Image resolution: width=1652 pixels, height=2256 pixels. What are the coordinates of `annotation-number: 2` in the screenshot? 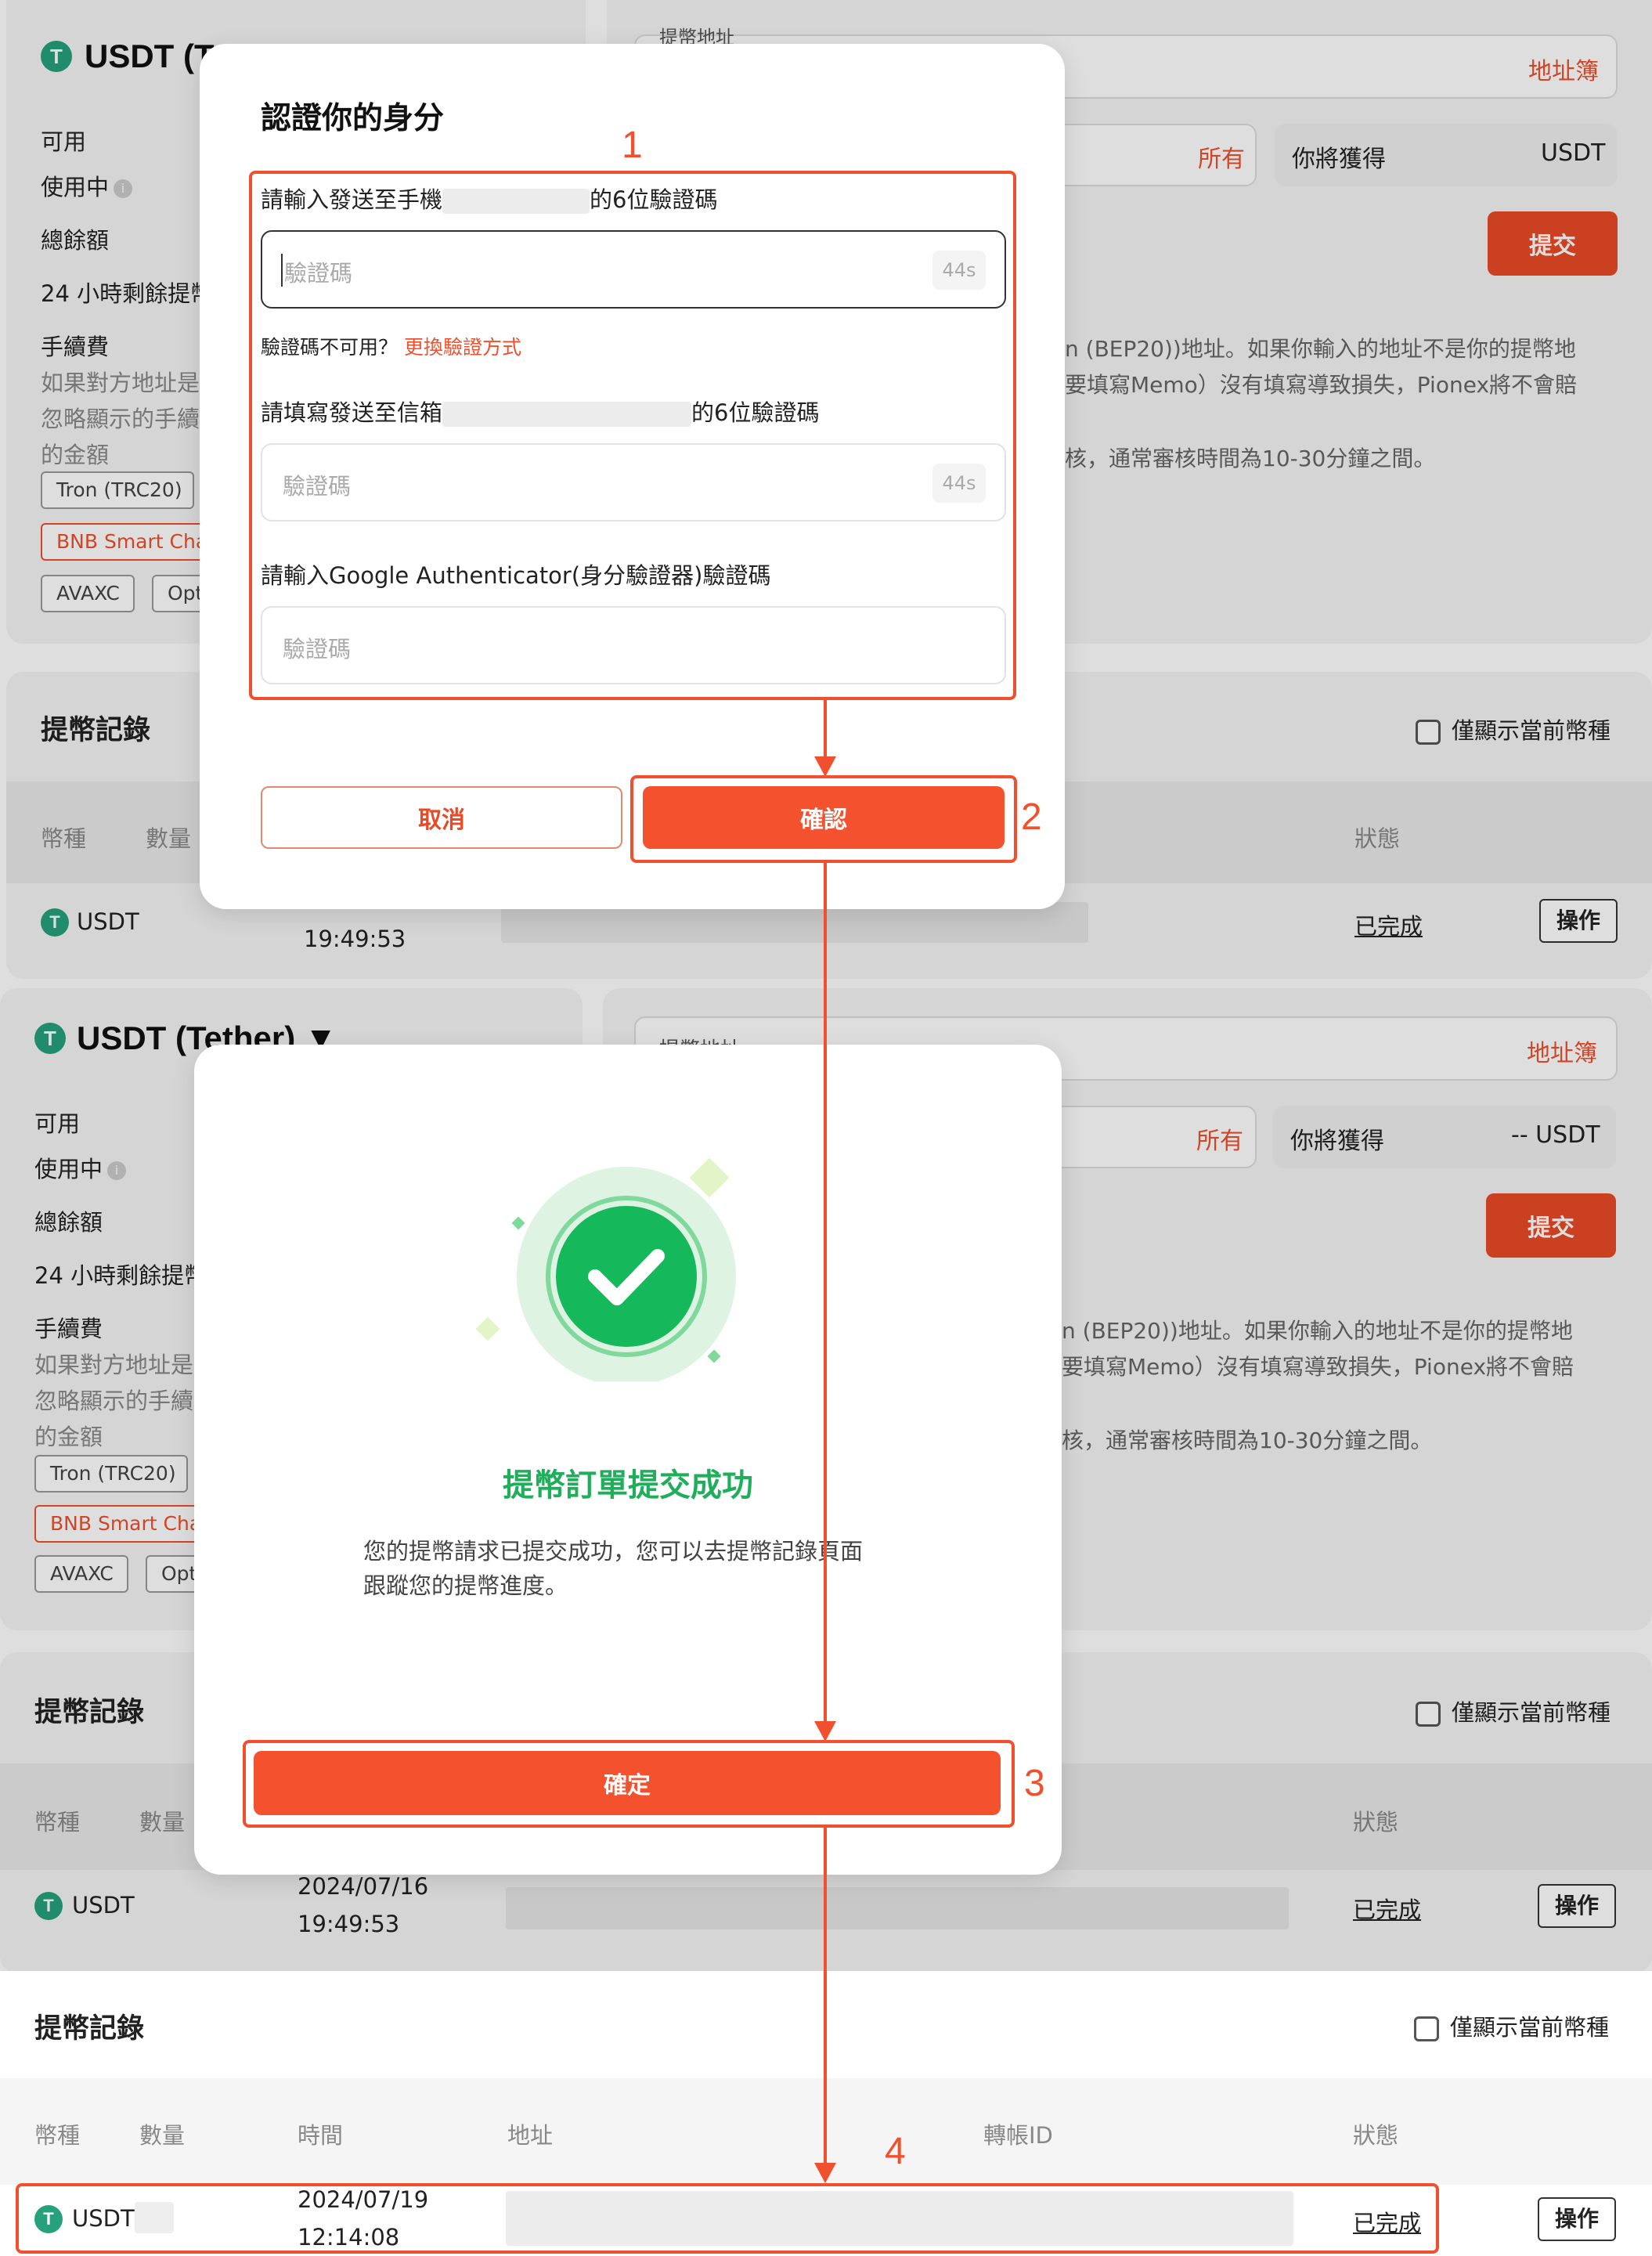 It's located at (1031, 817).